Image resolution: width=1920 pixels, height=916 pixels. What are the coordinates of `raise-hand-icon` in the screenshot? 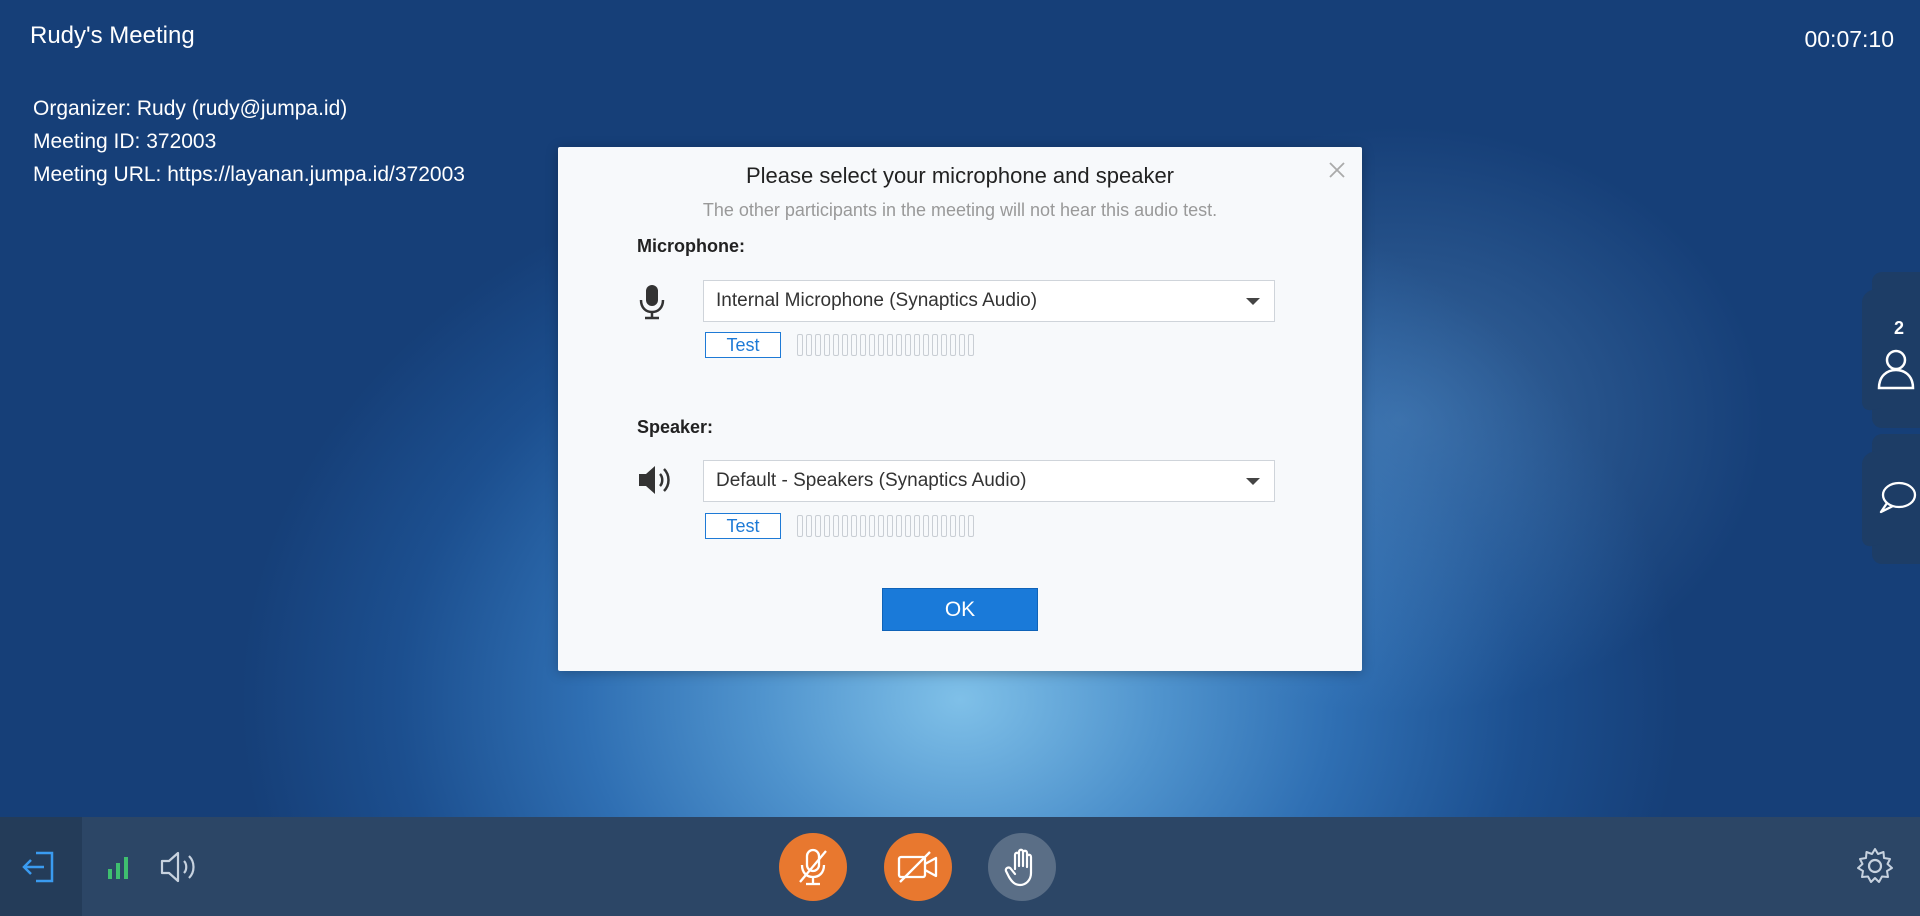 It's located at (1018, 867).